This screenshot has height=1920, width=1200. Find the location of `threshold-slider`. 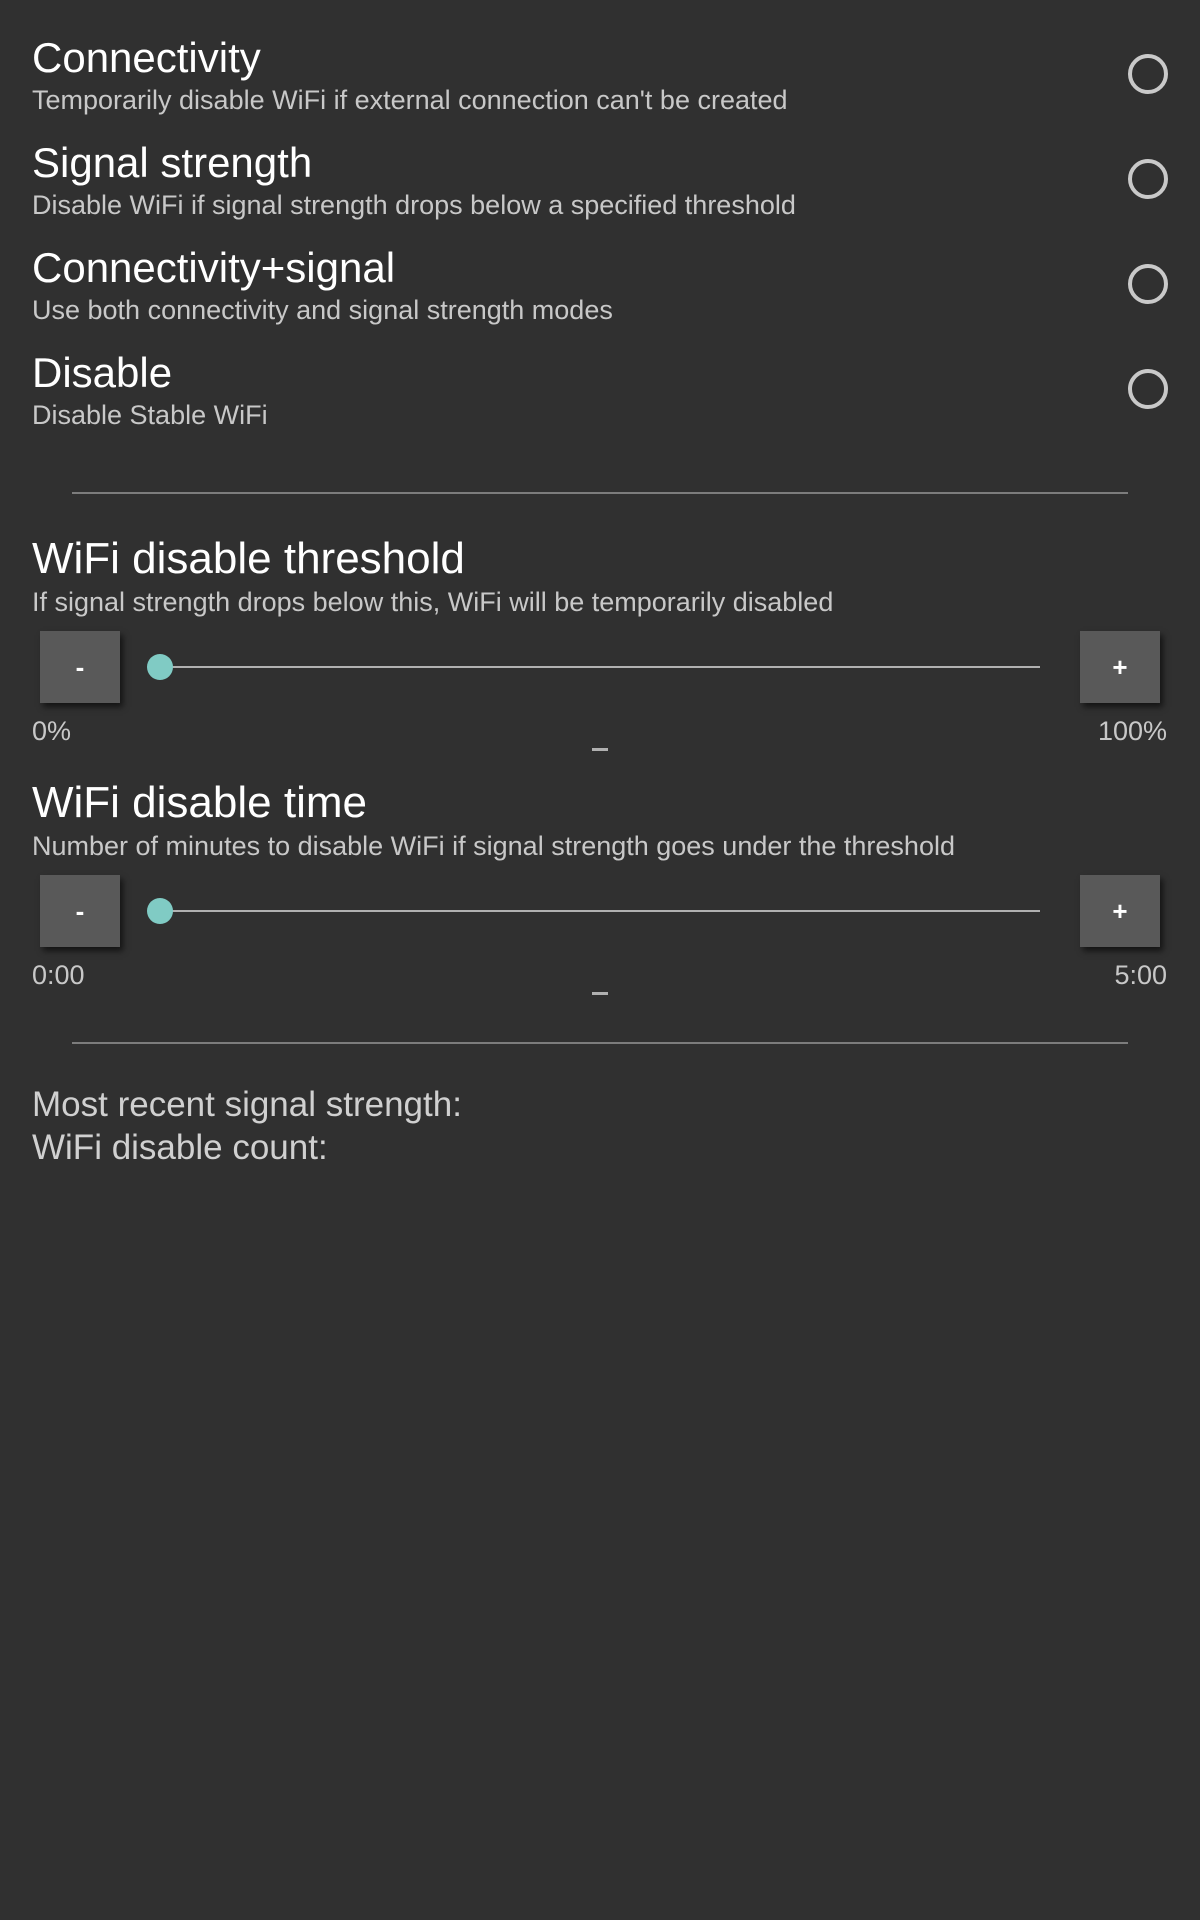

threshold-slider is located at coordinates (600, 667).